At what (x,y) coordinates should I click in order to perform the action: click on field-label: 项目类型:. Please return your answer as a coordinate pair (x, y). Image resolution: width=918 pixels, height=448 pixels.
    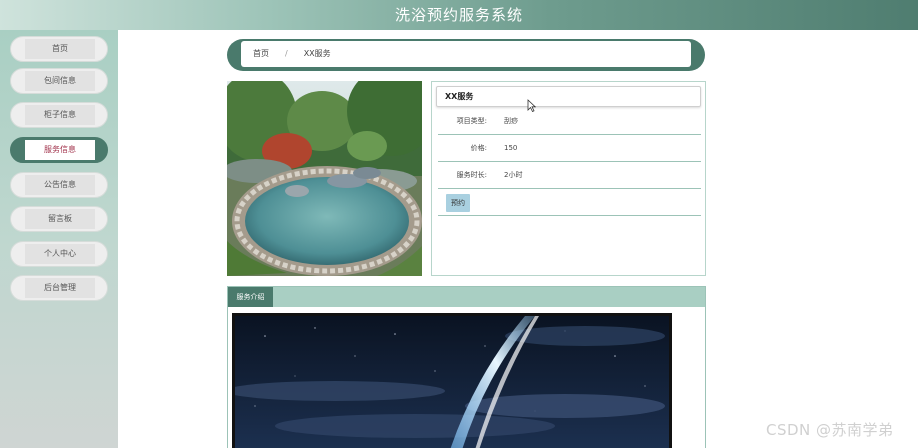
    Looking at the image, I should click on (471, 121).